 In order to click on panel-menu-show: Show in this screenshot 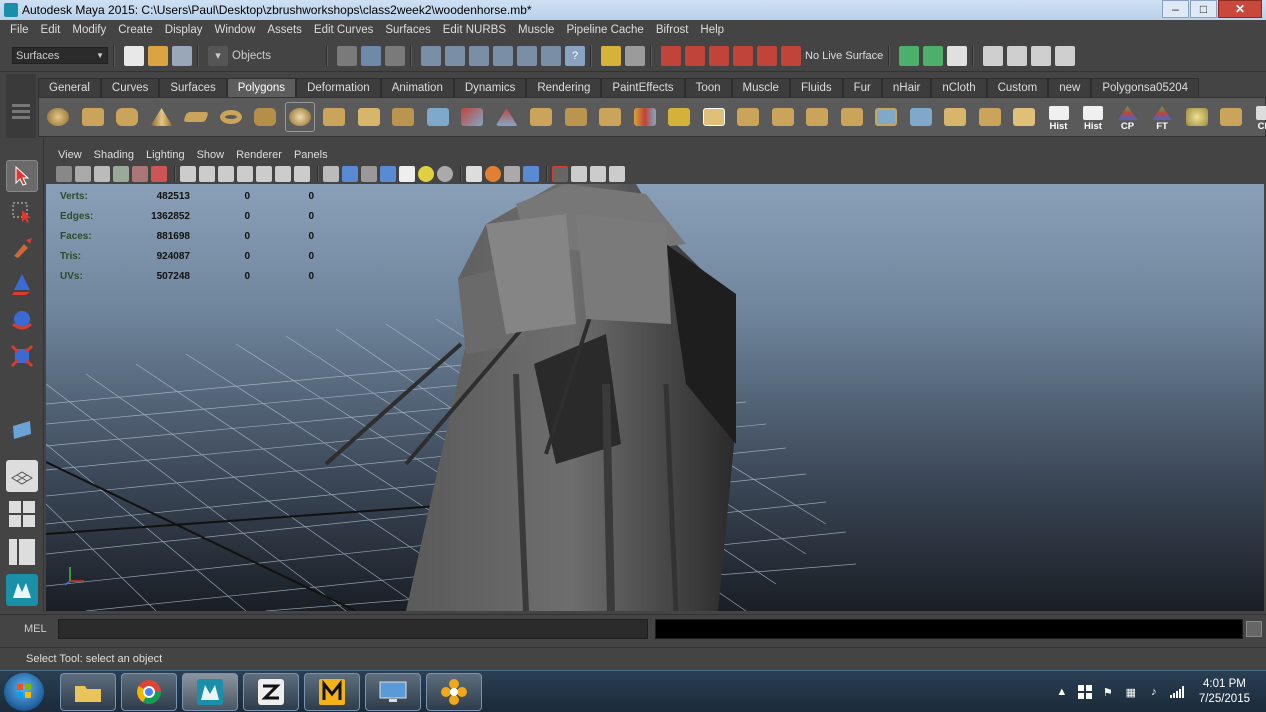, I will do `click(211, 155)`.